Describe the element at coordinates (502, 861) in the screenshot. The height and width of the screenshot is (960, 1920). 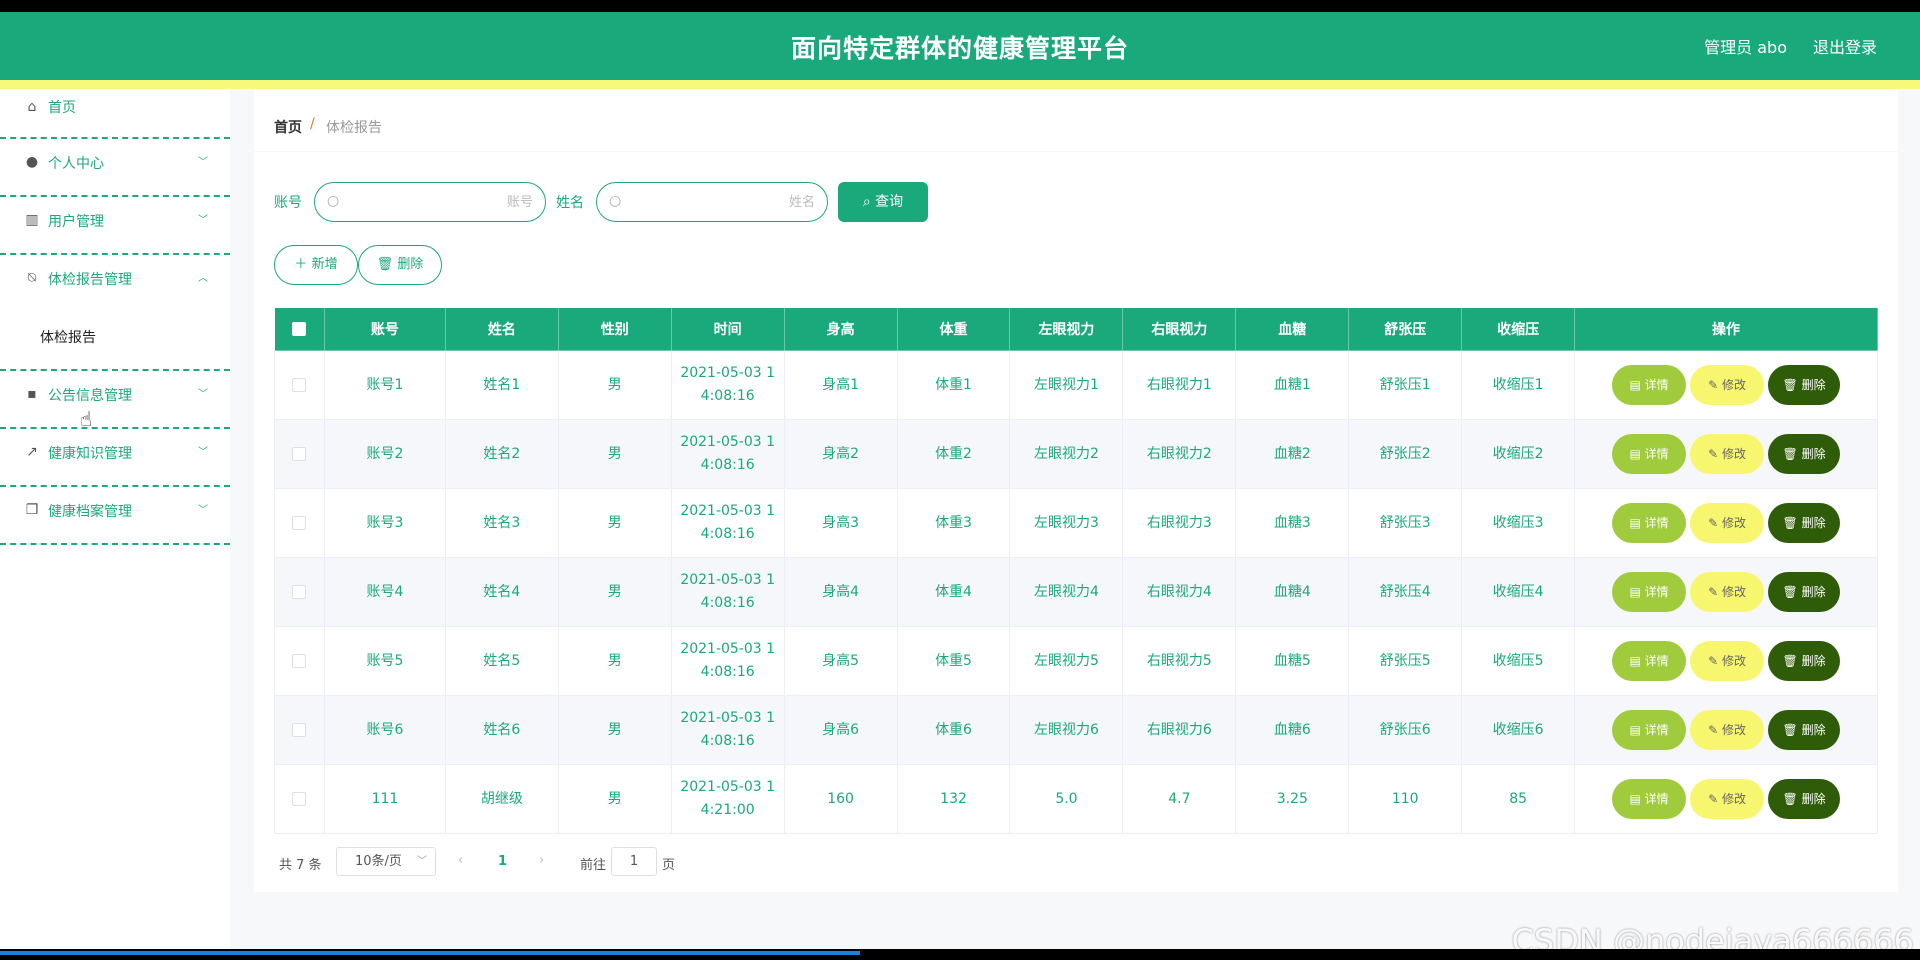
I see `page-number: 1` at that location.